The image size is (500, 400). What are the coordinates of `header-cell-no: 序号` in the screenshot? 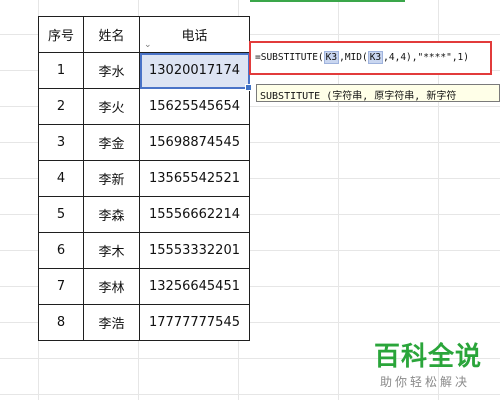 It's located at (61, 34).